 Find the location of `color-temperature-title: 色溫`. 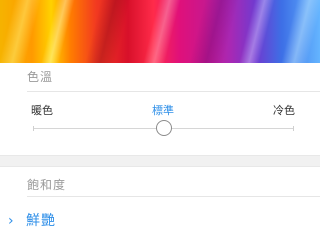

color-temperature-title: 色溫 is located at coordinates (40, 77).